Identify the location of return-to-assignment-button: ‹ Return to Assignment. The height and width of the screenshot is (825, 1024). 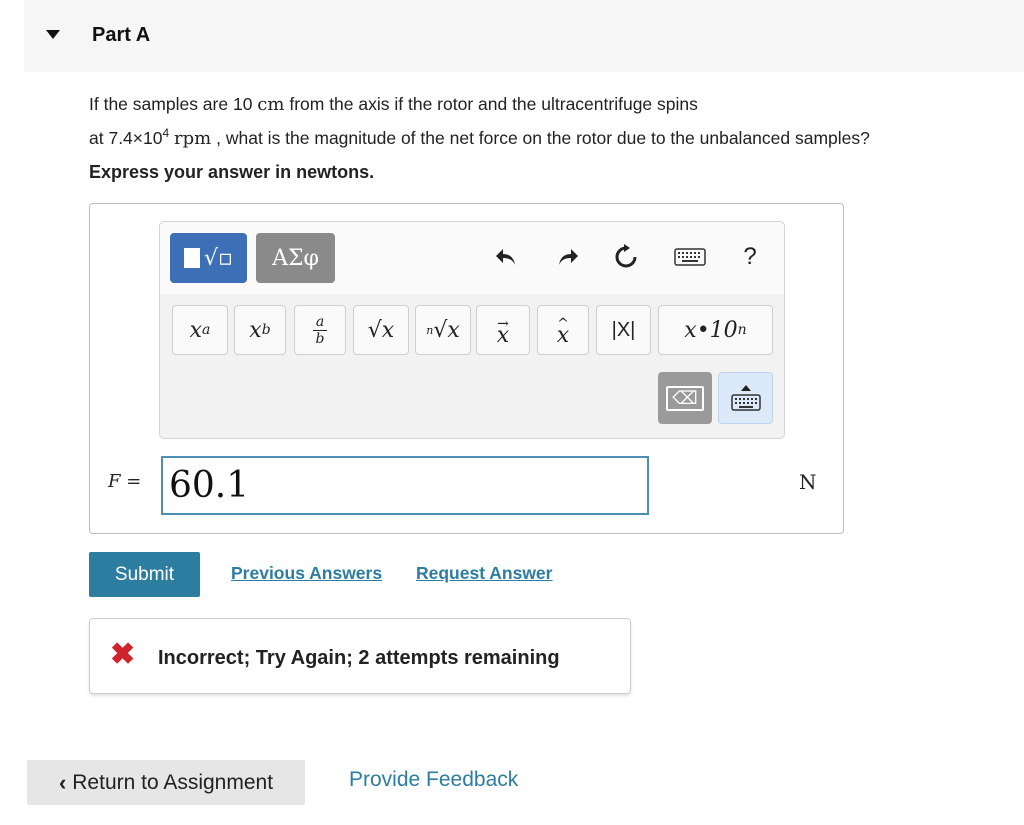
(166, 782).